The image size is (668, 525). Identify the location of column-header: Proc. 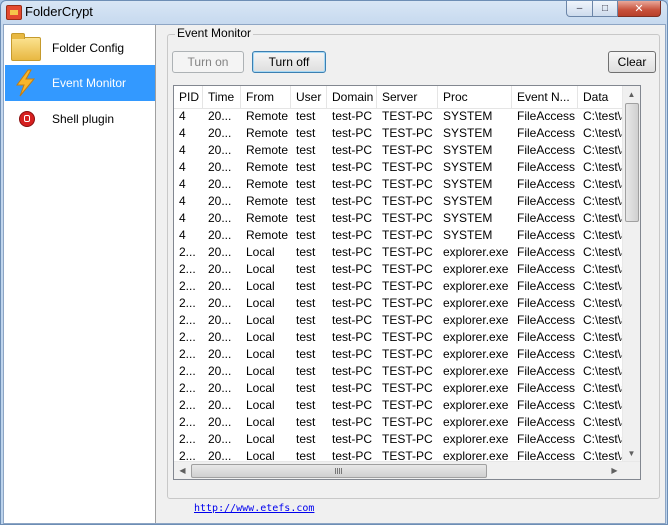
(475, 97).